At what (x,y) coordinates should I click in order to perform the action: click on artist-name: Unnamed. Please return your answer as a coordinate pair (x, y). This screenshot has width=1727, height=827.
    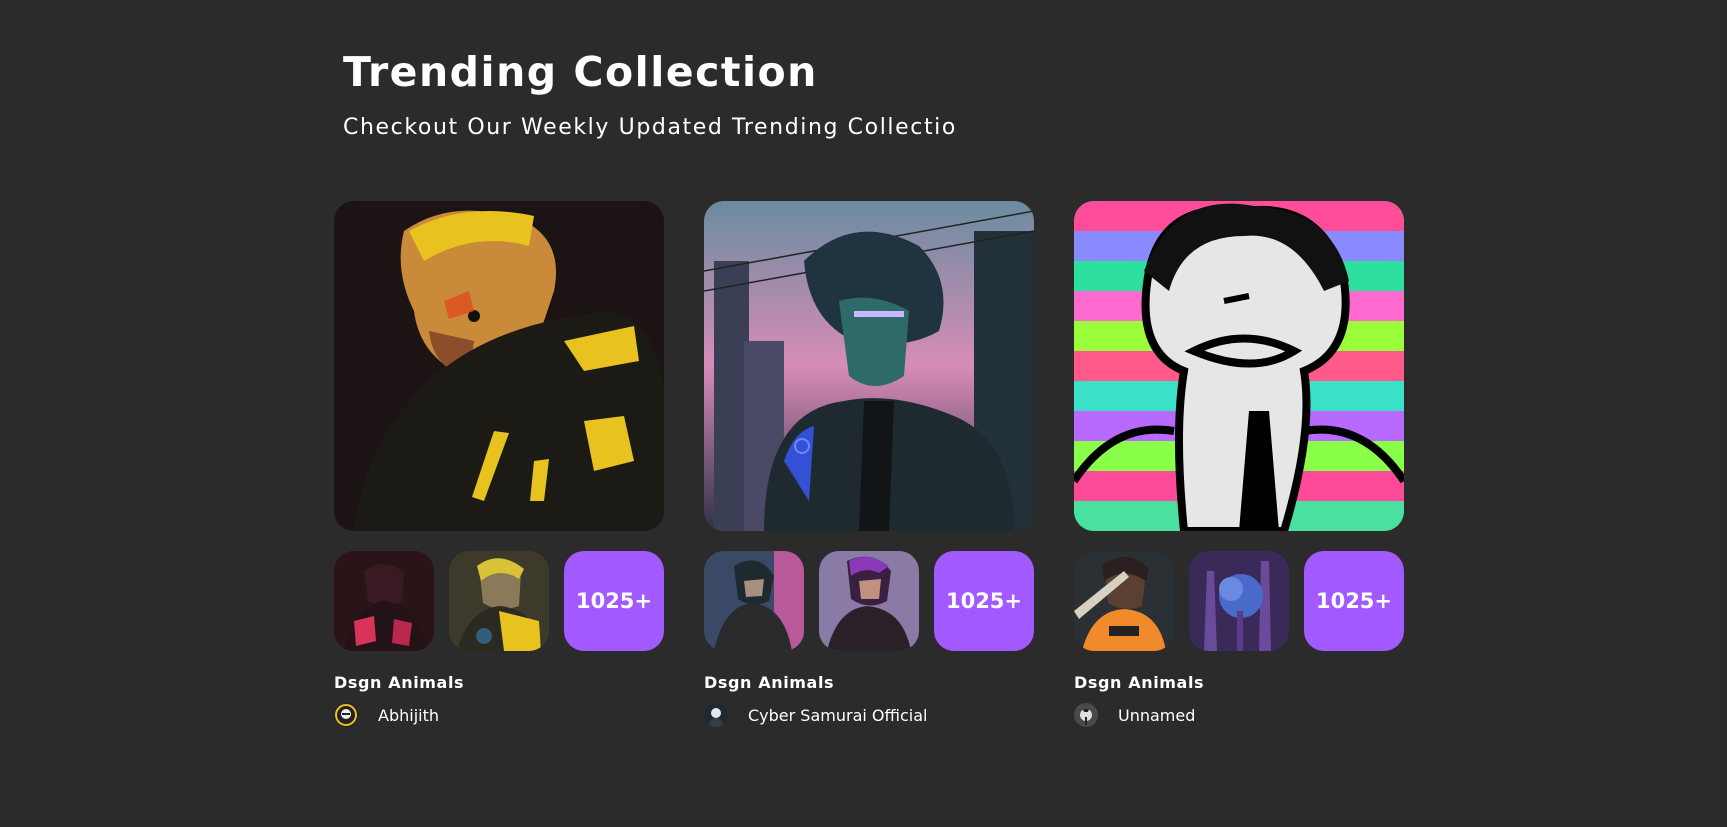
    Looking at the image, I should click on (1156, 715).